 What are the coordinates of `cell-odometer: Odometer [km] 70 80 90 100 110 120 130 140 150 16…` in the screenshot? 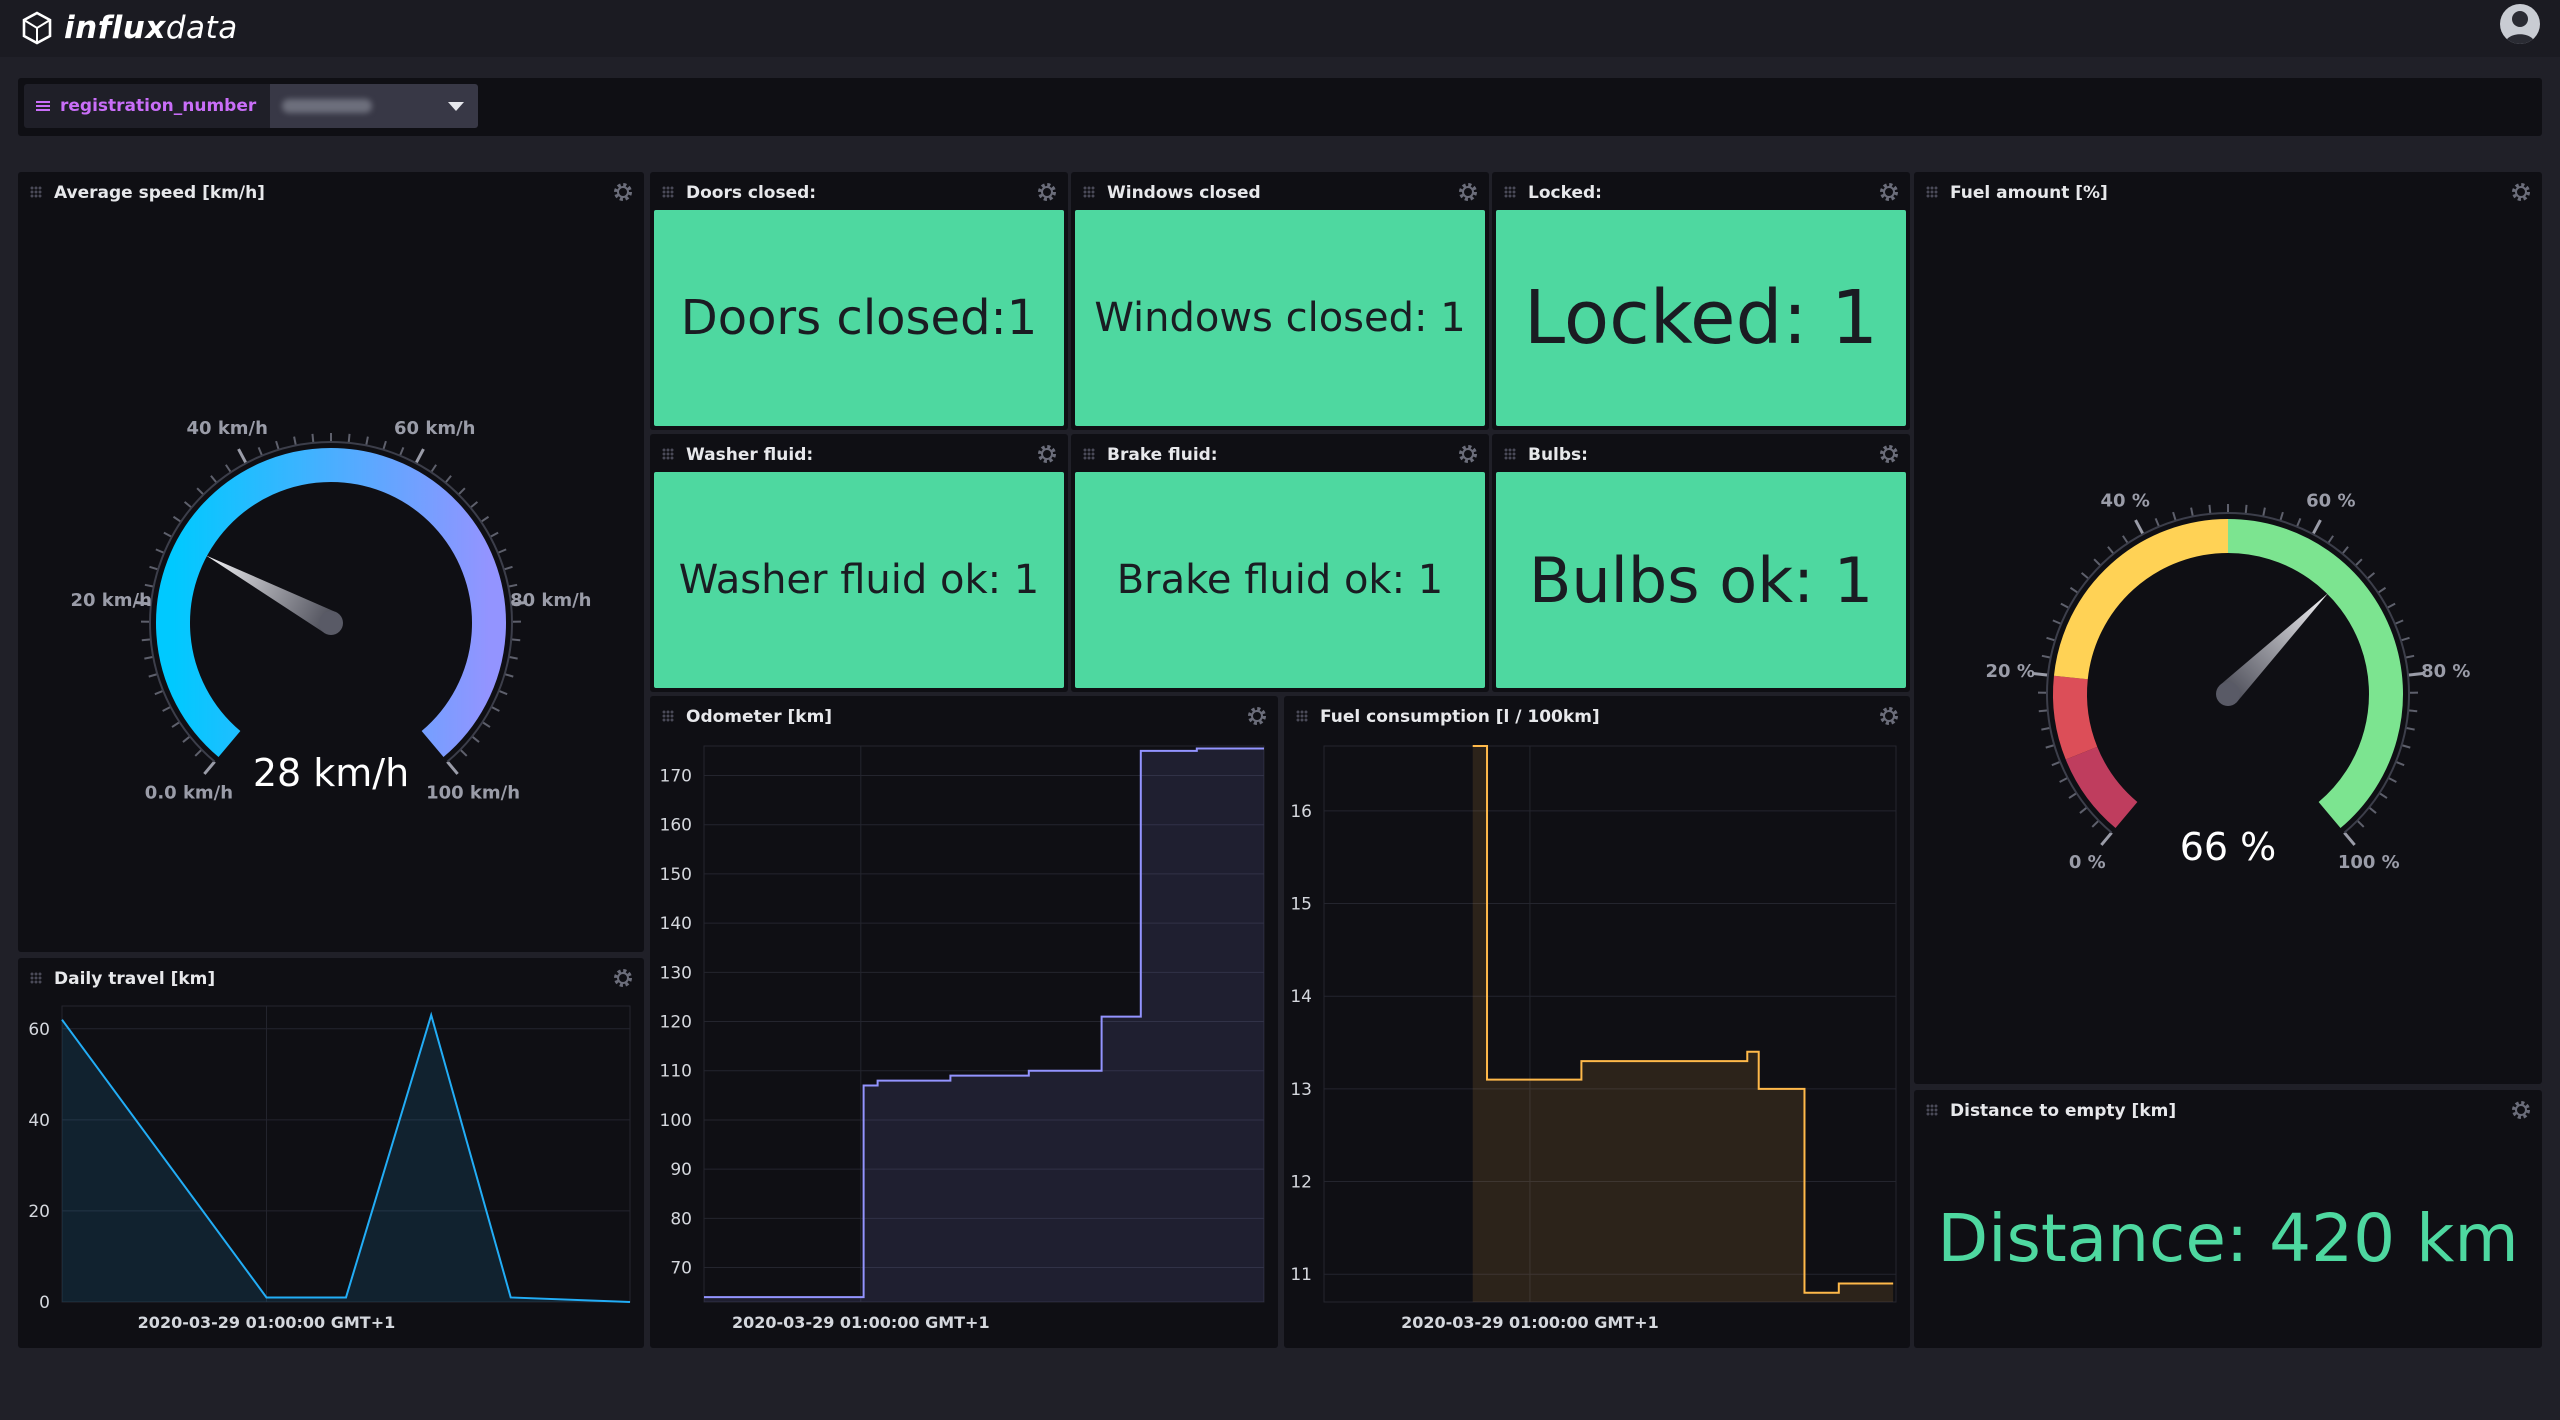 It's located at (964, 1022).